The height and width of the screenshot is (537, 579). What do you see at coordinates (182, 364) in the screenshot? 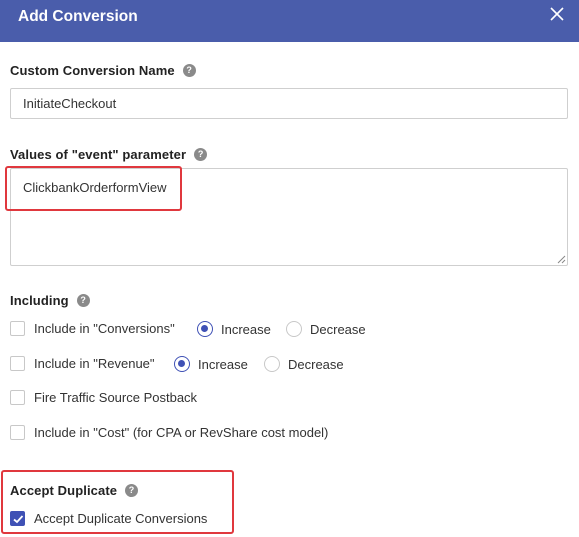
I see `revenue-increase-radio` at bounding box center [182, 364].